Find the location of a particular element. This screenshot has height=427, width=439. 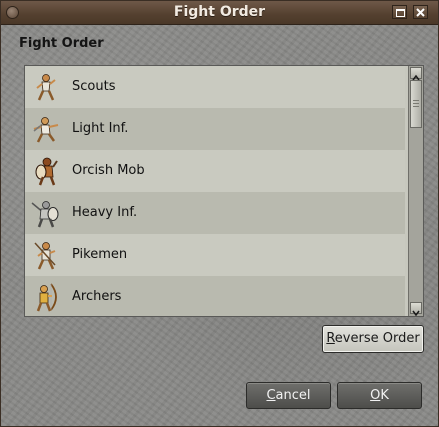

dialog-heading: Fight Order is located at coordinates (61, 43).